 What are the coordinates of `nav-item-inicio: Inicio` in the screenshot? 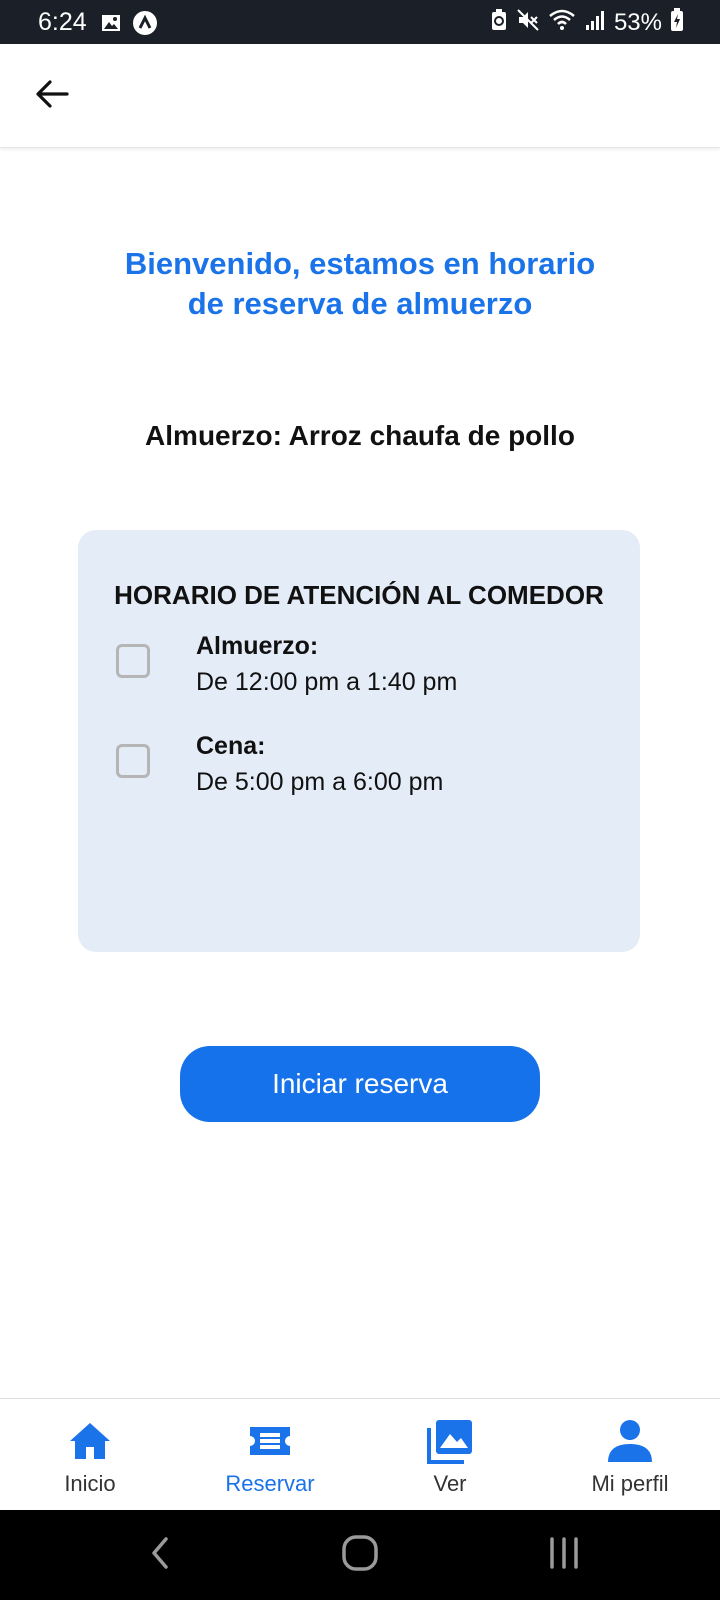 It's located at (90, 1455).